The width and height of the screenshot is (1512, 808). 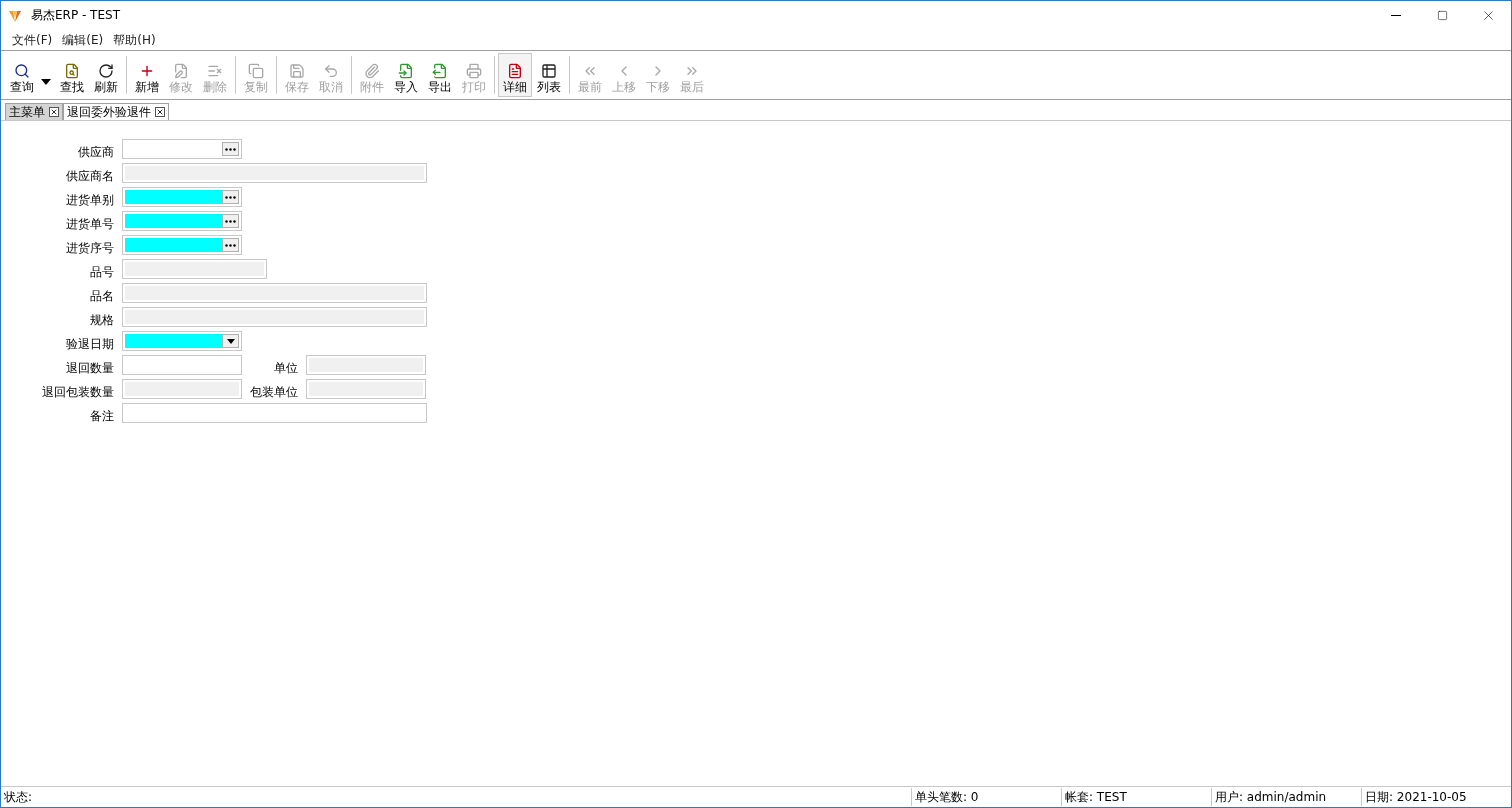 I want to click on document-icon, so click(x=515, y=71).